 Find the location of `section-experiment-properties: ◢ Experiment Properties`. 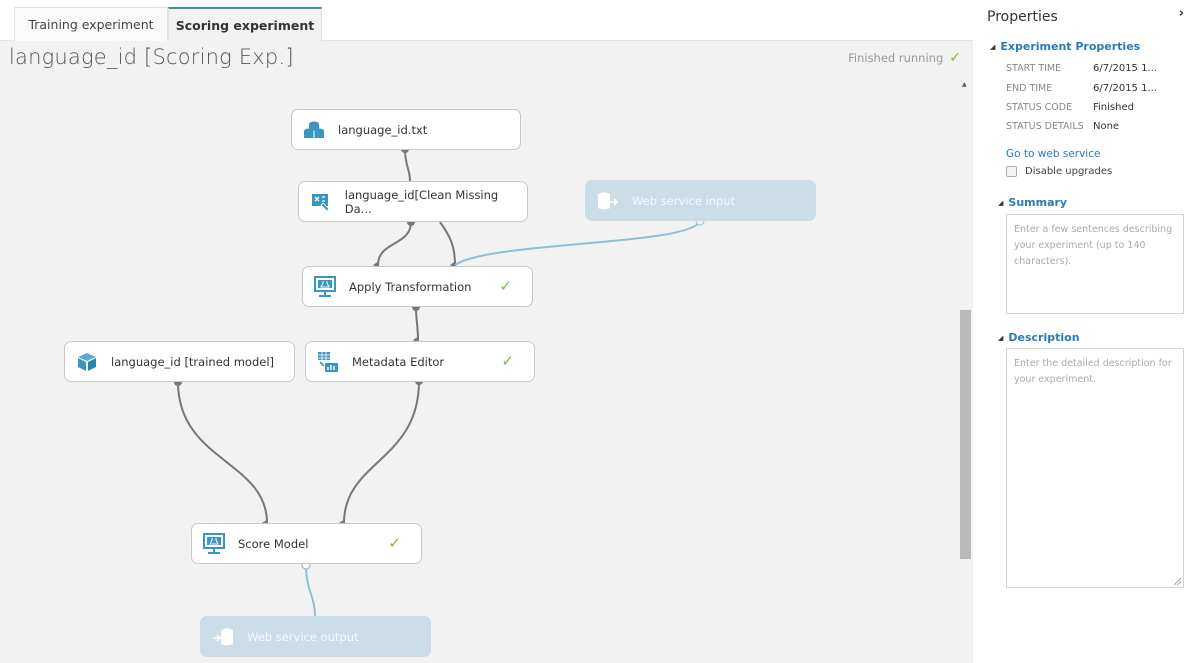

section-experiment-properties: ◢ Experiment Properties is located at coordinates (1065, 46).